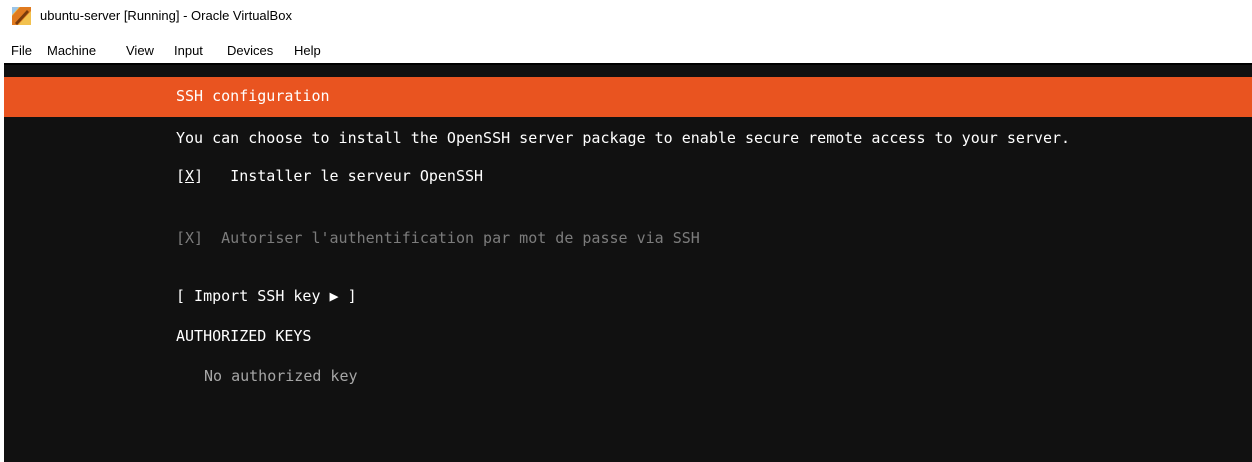 The height and width of the screenshot is (462, 1252). What do you see at coordinates (357, 176) in the screenshot?
I see `install-openssh-label: Installer le serveur OpenSSH` at bounding box center [357, 176].